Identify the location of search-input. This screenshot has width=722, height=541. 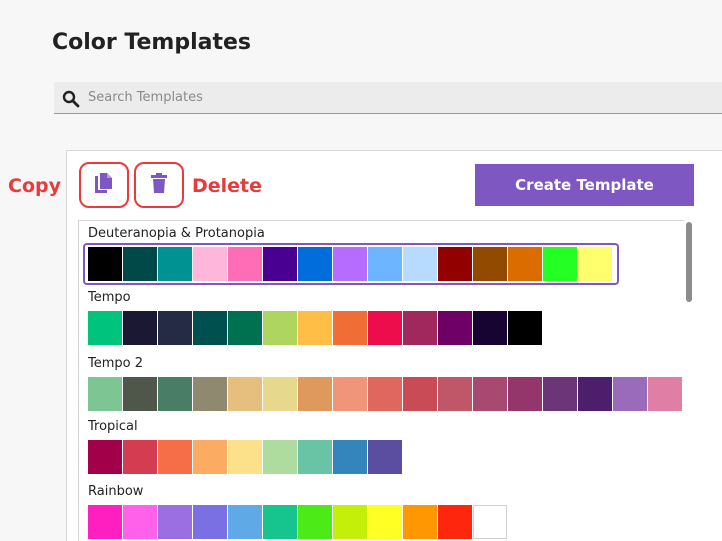
(388, 97).